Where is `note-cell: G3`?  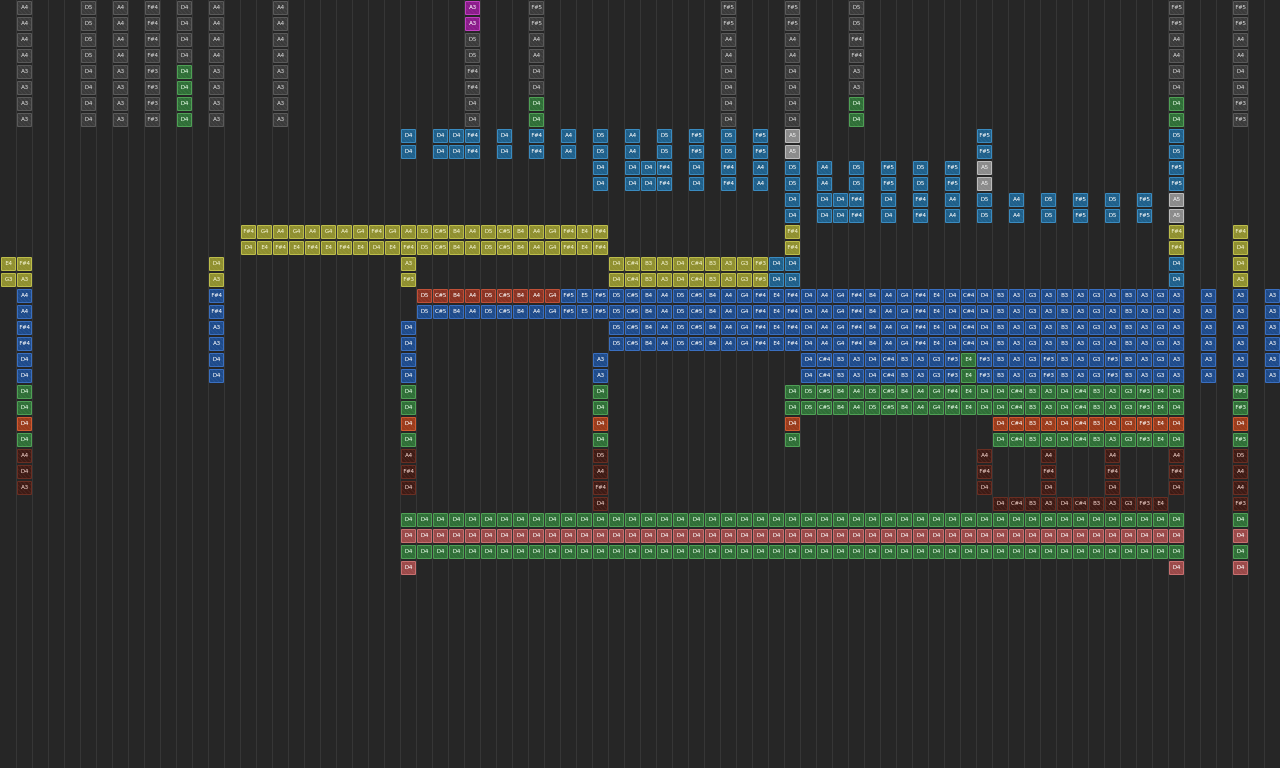 note-cell: G3 is located at coordinates (936, 376).